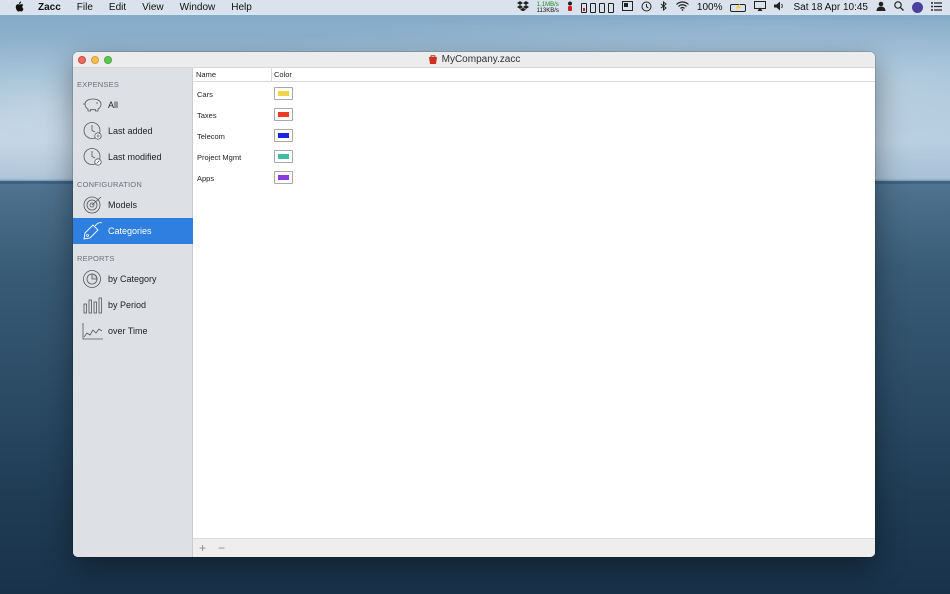 The width and height of the screenshot is (950, 594). I want to click on category-name: Taxes, so click(207, 115).